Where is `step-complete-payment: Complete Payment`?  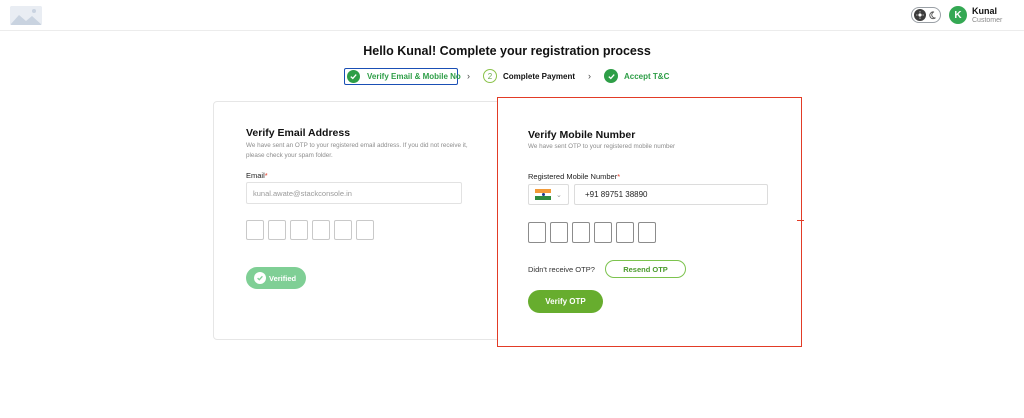
step-complete-payment: Complete Payment is located at coordinates (539, 76).